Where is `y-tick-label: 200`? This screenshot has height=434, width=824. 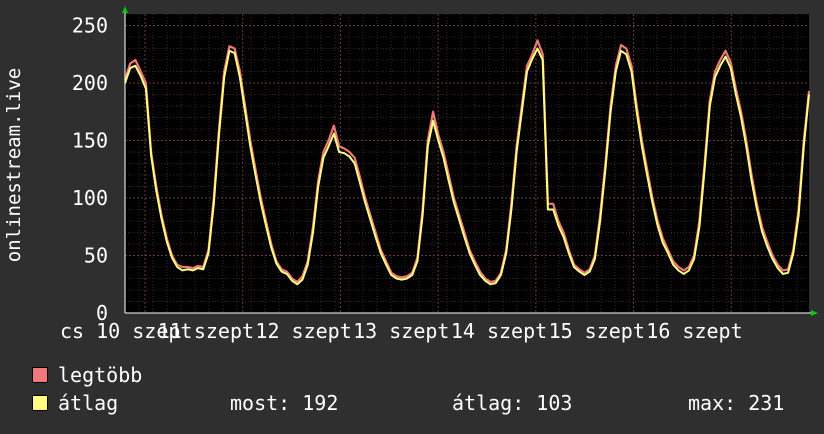
y-tick-label: 200 is located at coordinates (90, 83).